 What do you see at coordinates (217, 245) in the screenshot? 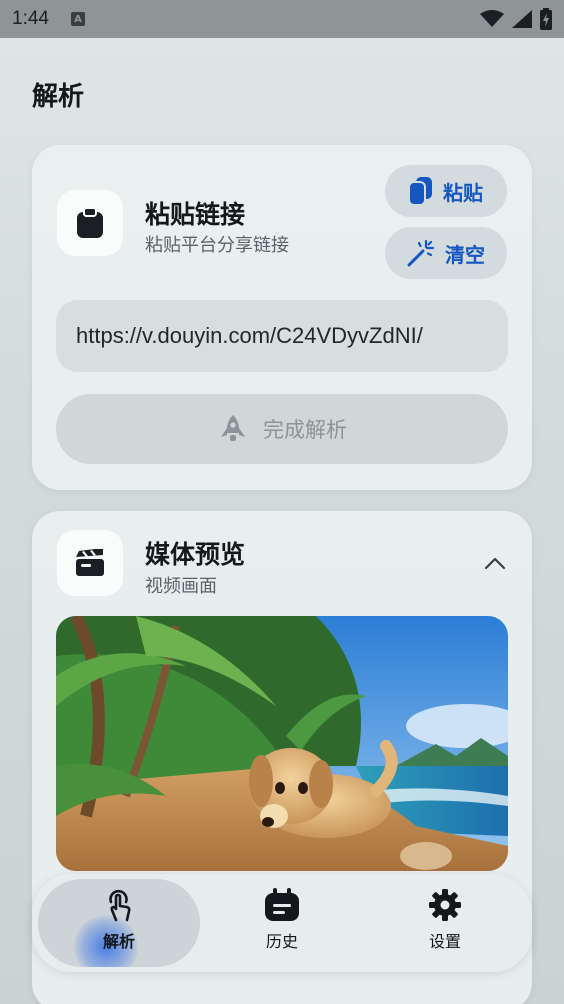
I see `card-subtitle: 粘贴平台分享链接` at bounding box center [217, 245].